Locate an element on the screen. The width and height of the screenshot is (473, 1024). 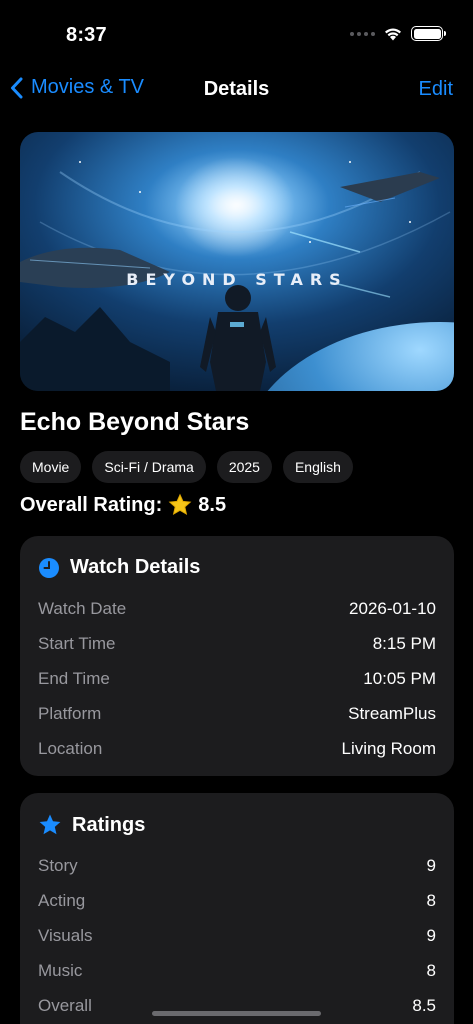
chevron-left-icon is located at coordinates (17, 87).